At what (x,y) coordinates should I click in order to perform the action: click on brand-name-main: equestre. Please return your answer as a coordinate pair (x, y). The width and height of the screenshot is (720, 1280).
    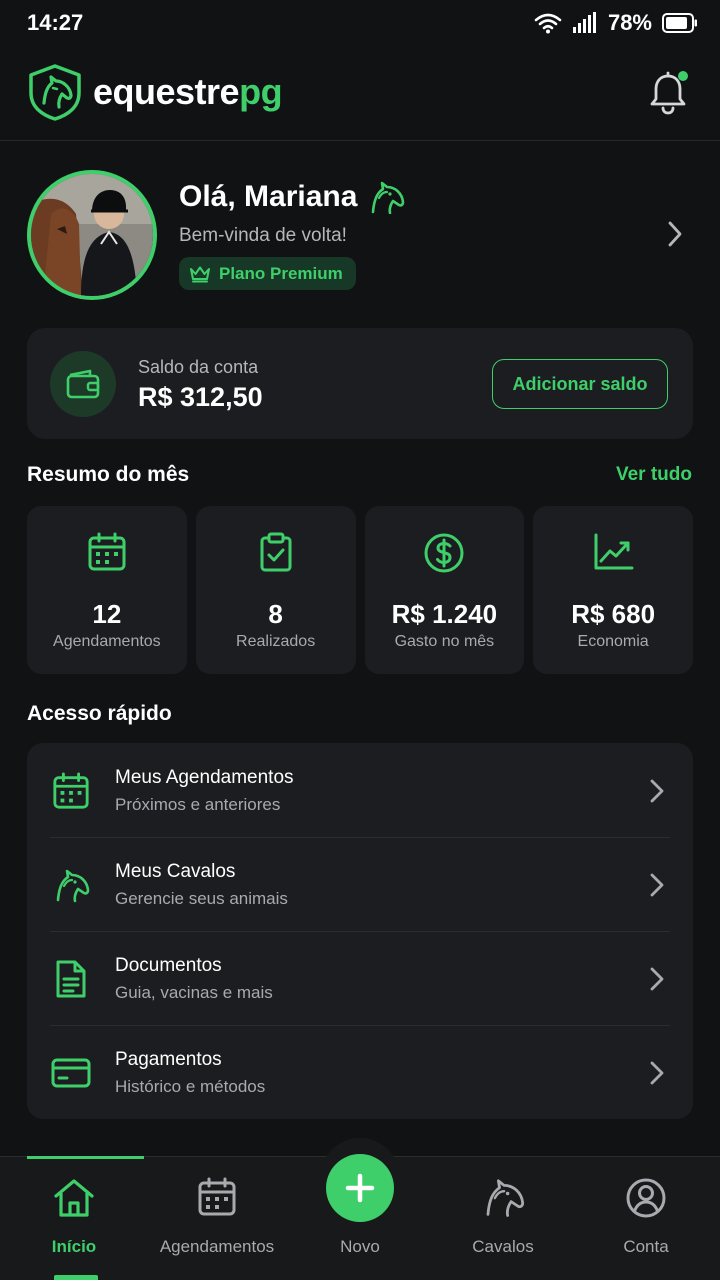
    Looking at the image, I should click on (166, 91).